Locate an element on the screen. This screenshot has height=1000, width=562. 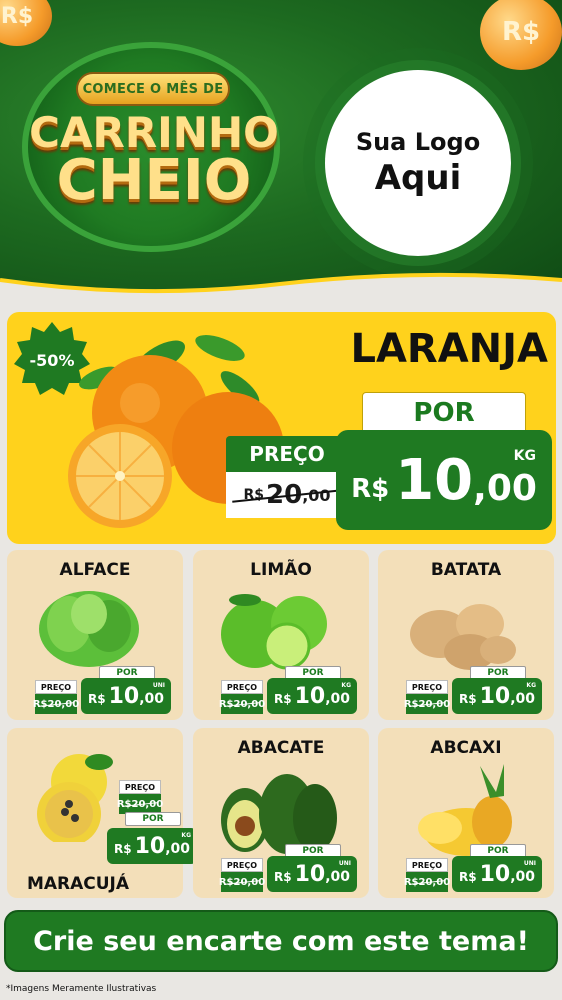
featured-old-price: PREÇO R$20,00 is located at coordinates (287, 477).